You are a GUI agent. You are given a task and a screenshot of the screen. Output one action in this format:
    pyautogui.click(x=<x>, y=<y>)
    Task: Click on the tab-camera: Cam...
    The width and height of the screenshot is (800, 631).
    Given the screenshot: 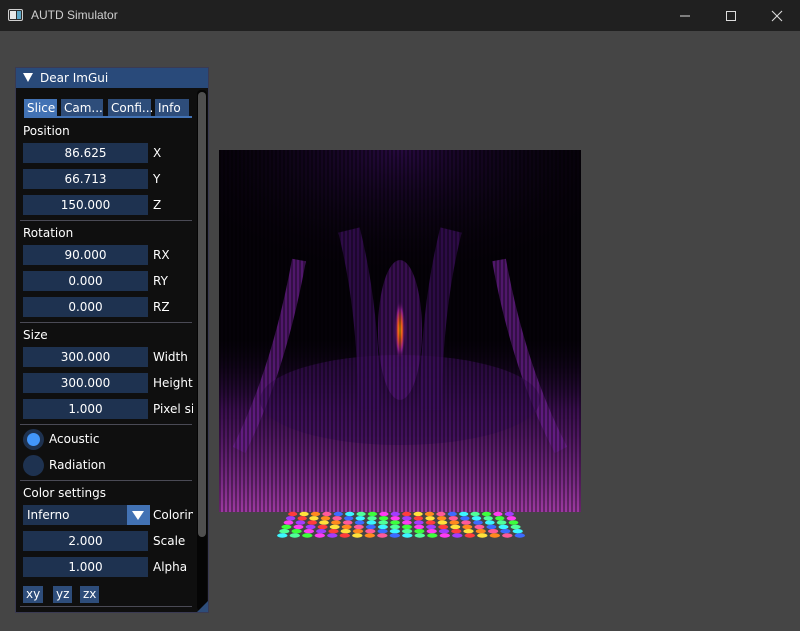 What is the action you would take?
    pyautogui.click(x=82, y=108)
    